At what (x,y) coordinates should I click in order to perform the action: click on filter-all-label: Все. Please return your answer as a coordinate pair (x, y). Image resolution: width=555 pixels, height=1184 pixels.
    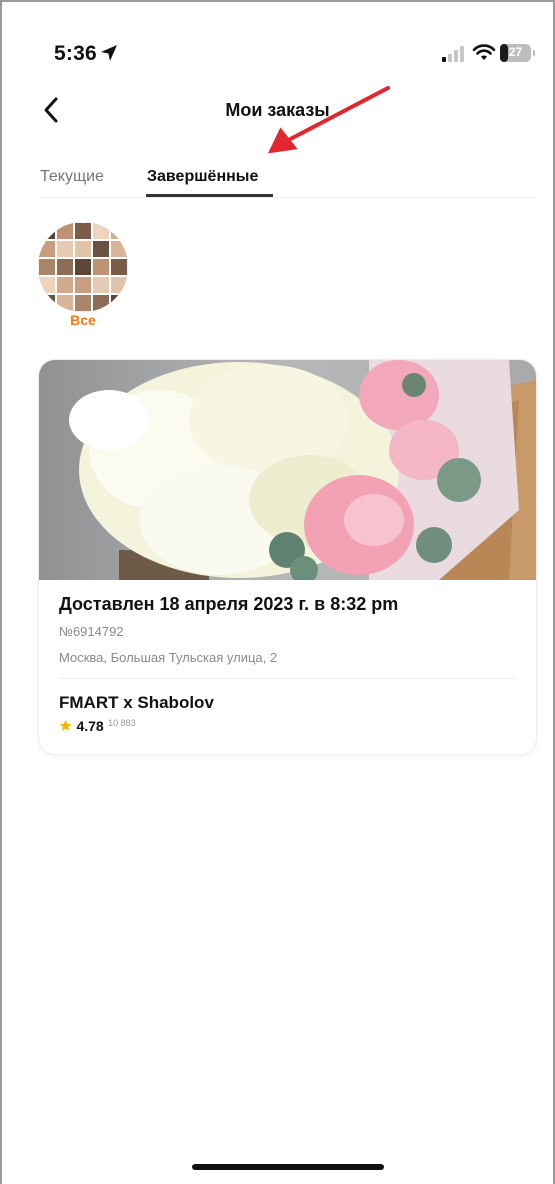
    Looking at the image, I should click on (83, 320).